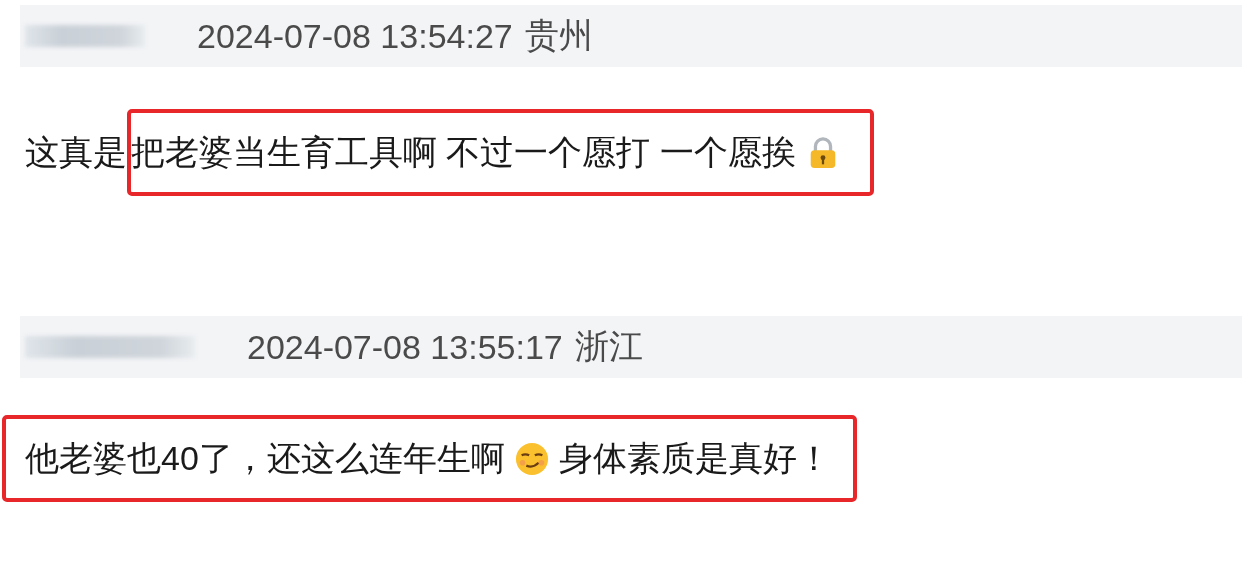 This screenshot has height=572, width=1242. I want to click on comment-text: 把老婆当生育工具啊 不过一个愿打 一个愿挨, so click(463, 152).